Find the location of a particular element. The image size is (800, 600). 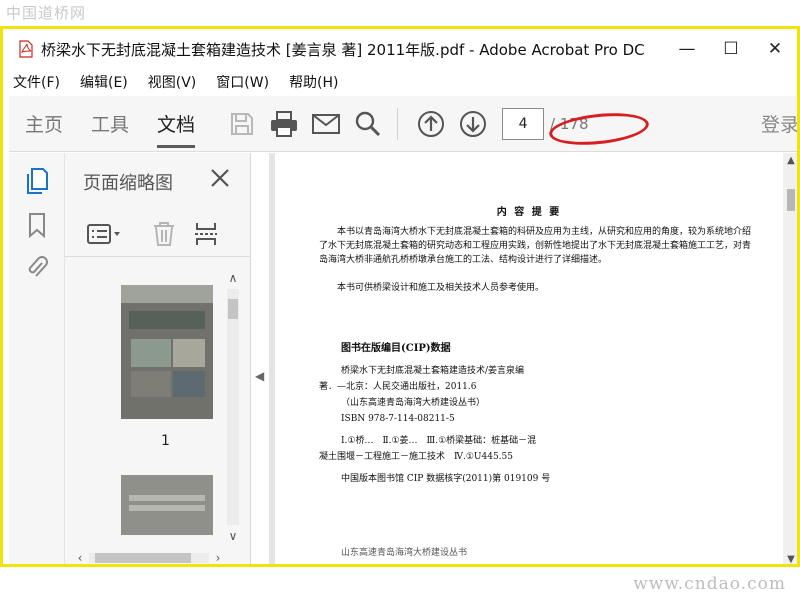

doc-scroll-down-icon: ▼ is located at coordinates (790, 559).